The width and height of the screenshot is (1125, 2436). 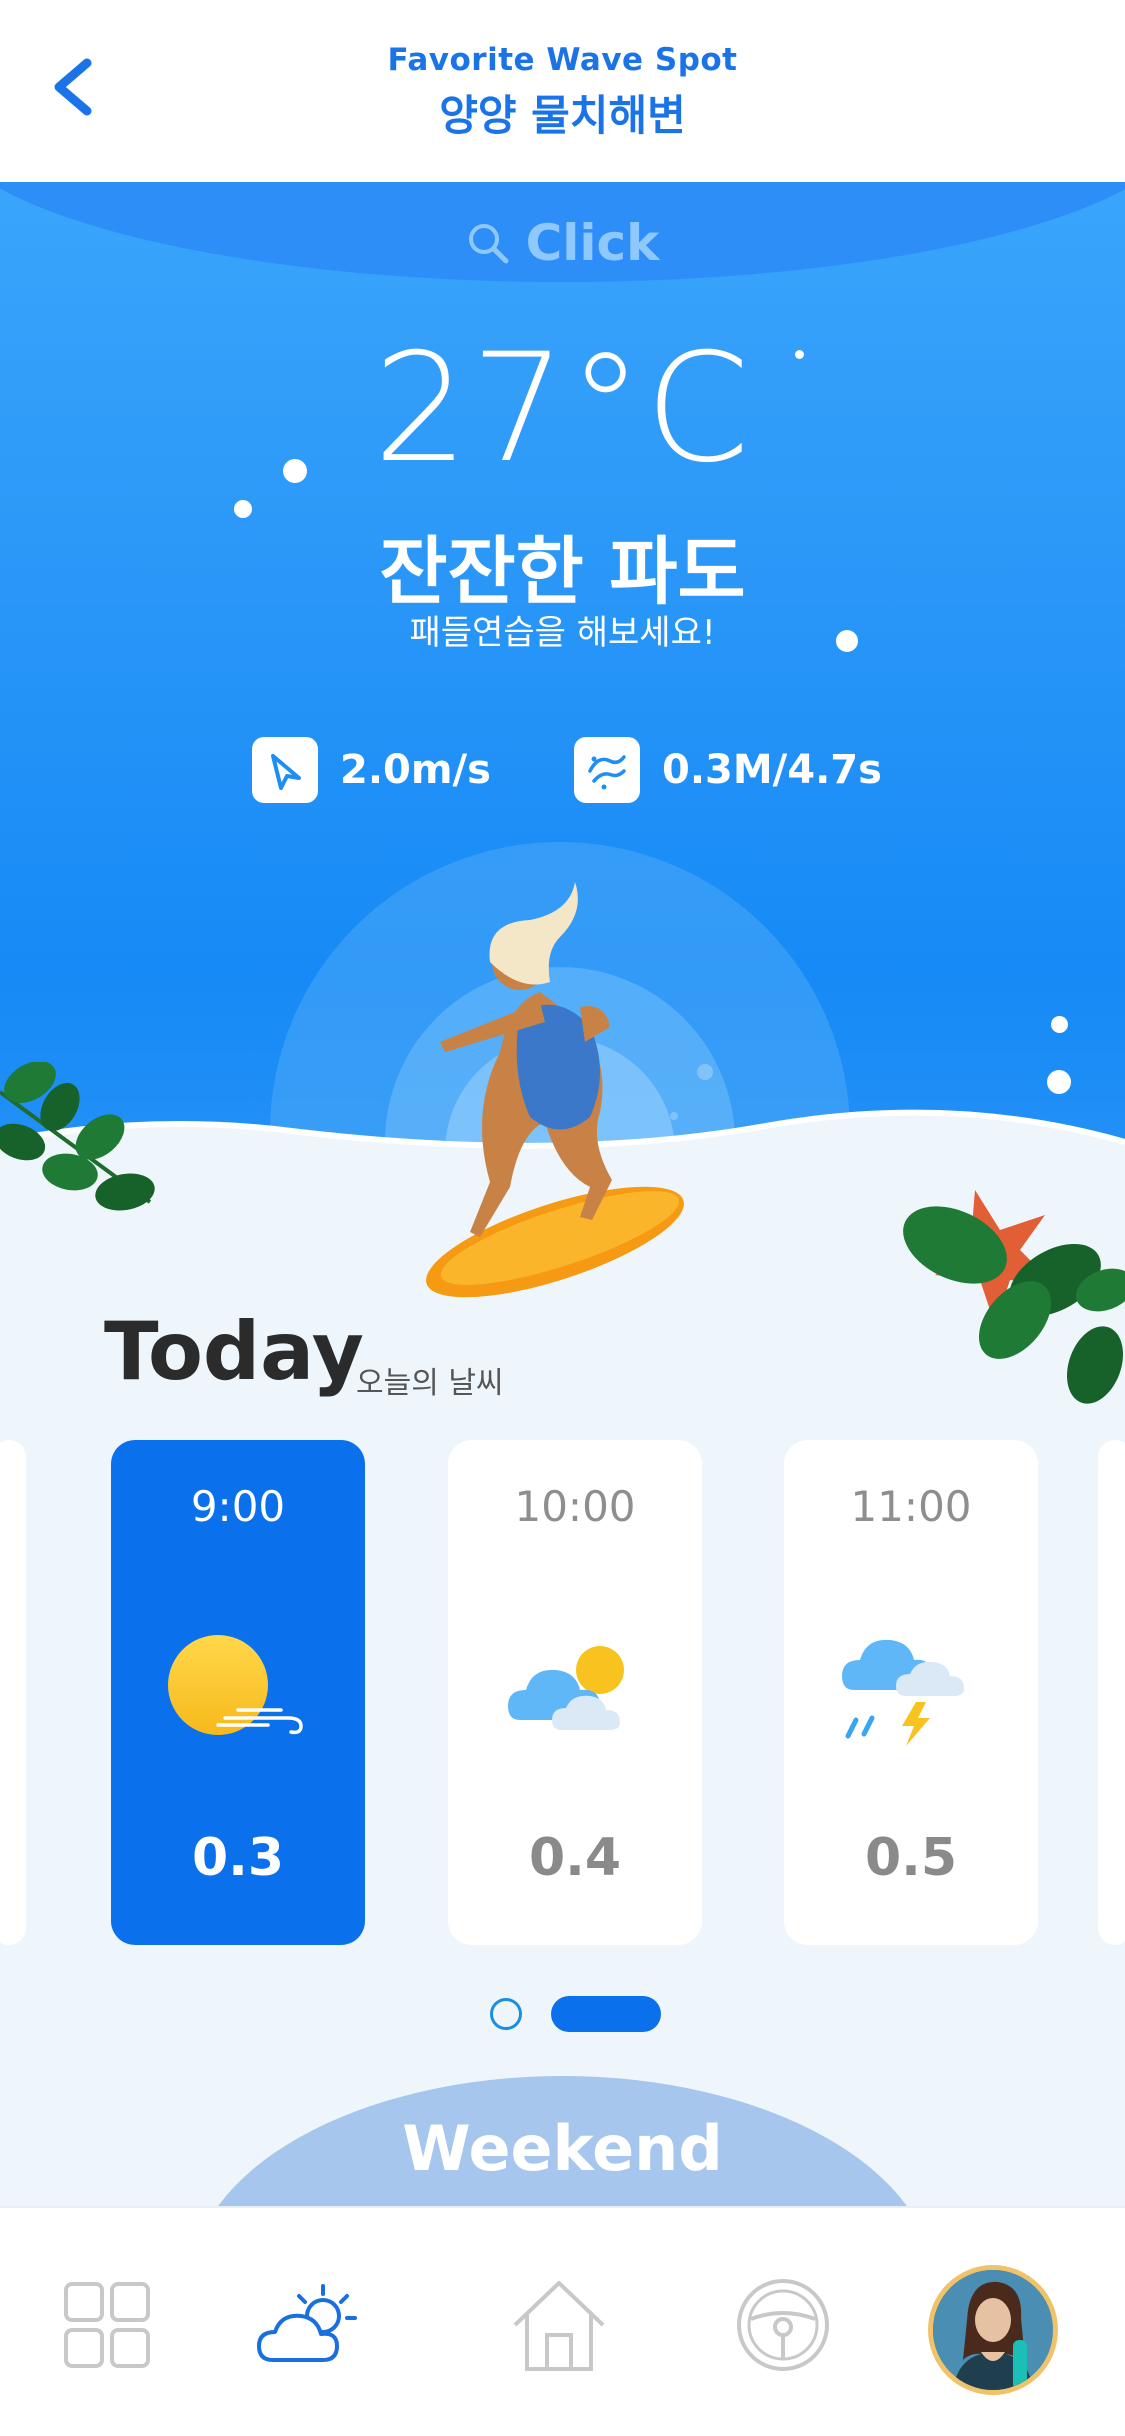 I want to click on nav-weather, so click(x=310, y=2325).